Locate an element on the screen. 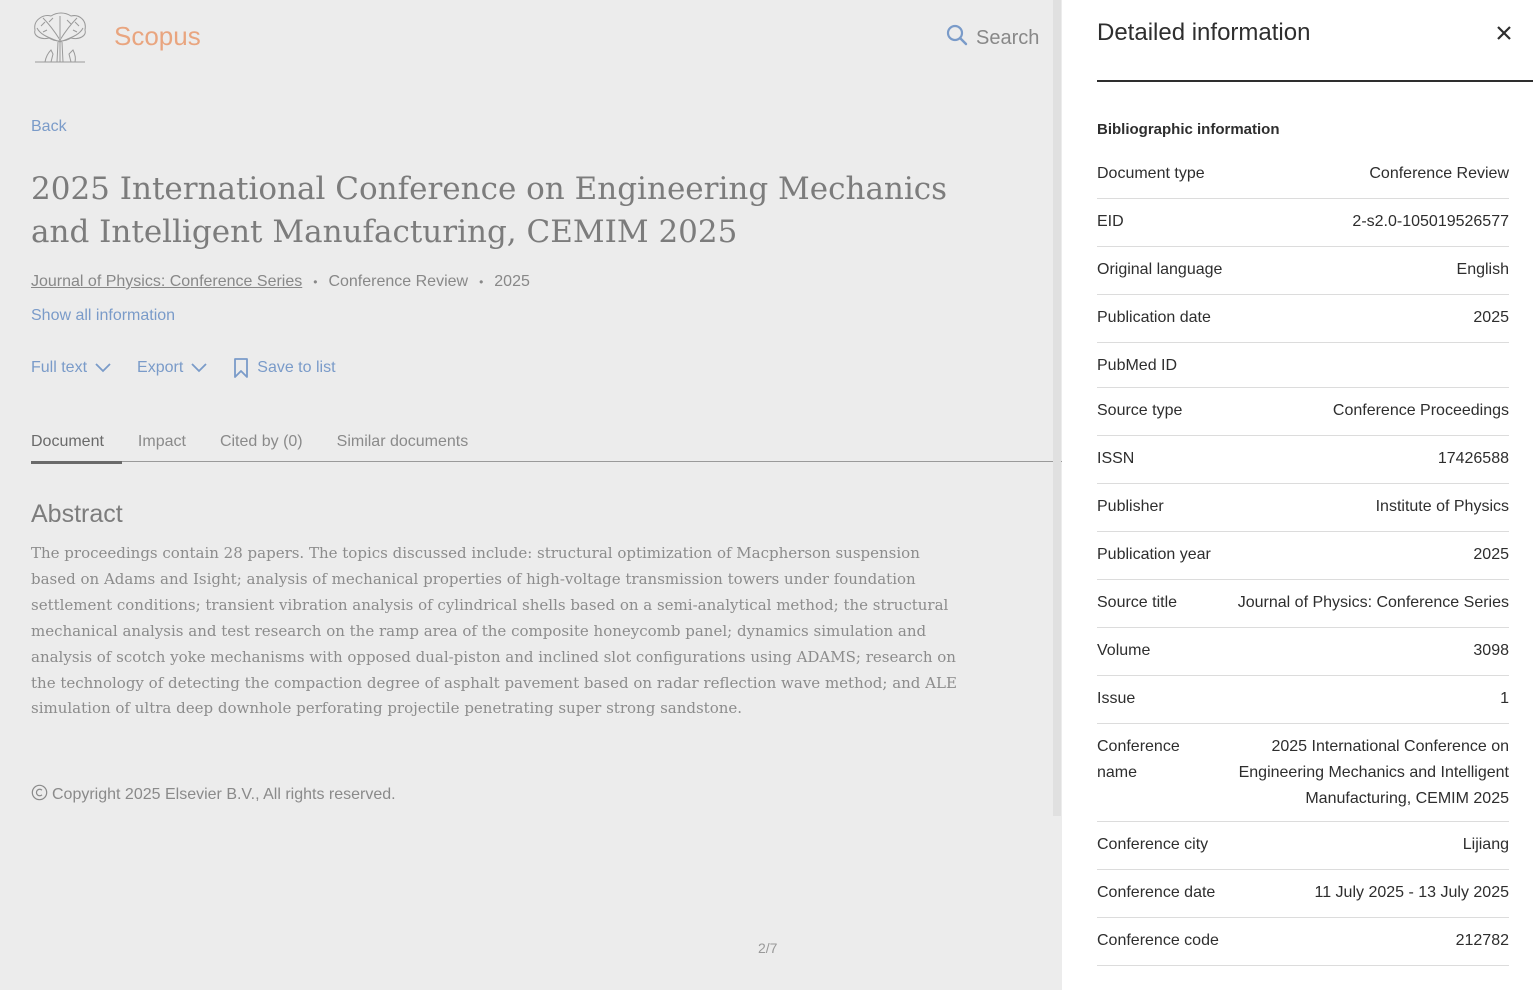  full-text-button: Full text is located at coordinates (71, 368).